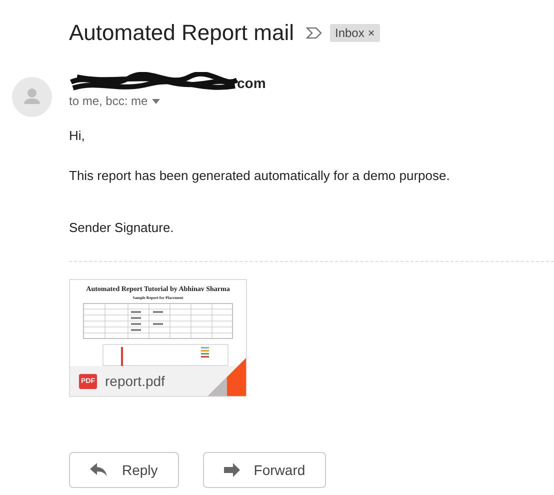  What do you see at coordinates (355, 33) in the screenshot?
I see `inbox-label: Inbox ×` at bounding box center [355, 33].